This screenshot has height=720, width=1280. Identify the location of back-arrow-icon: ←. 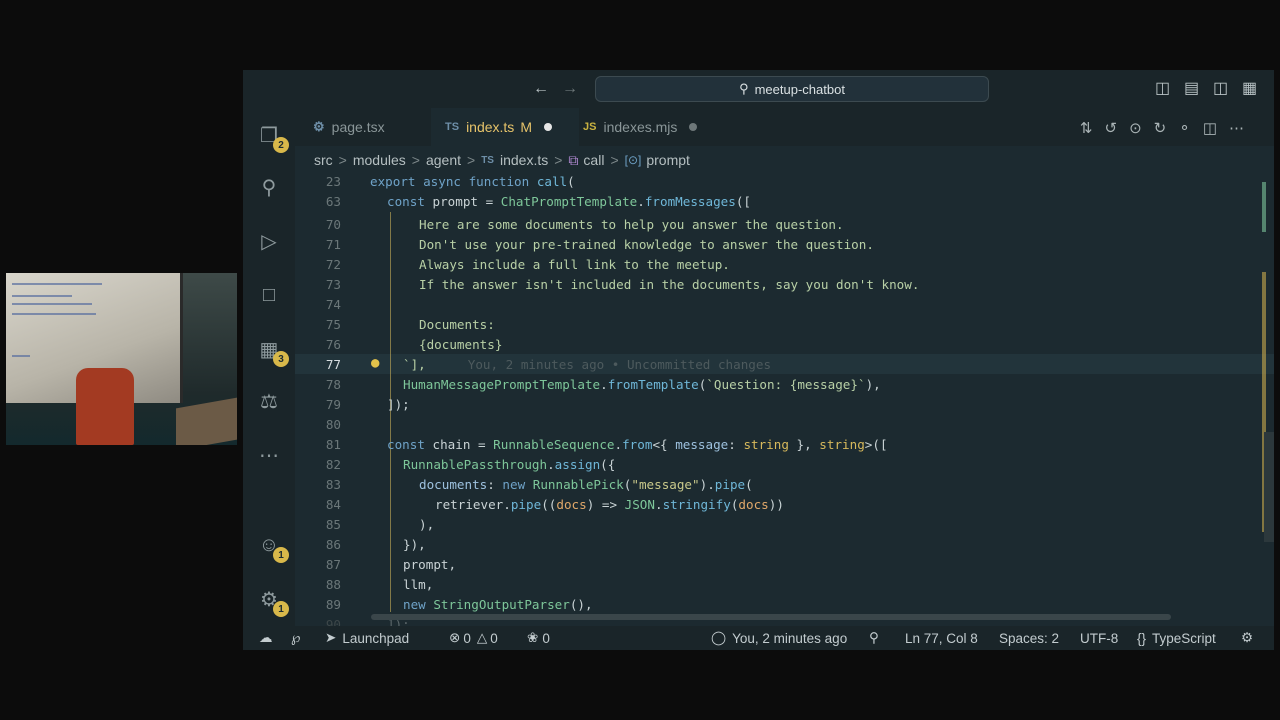
(541, 89).